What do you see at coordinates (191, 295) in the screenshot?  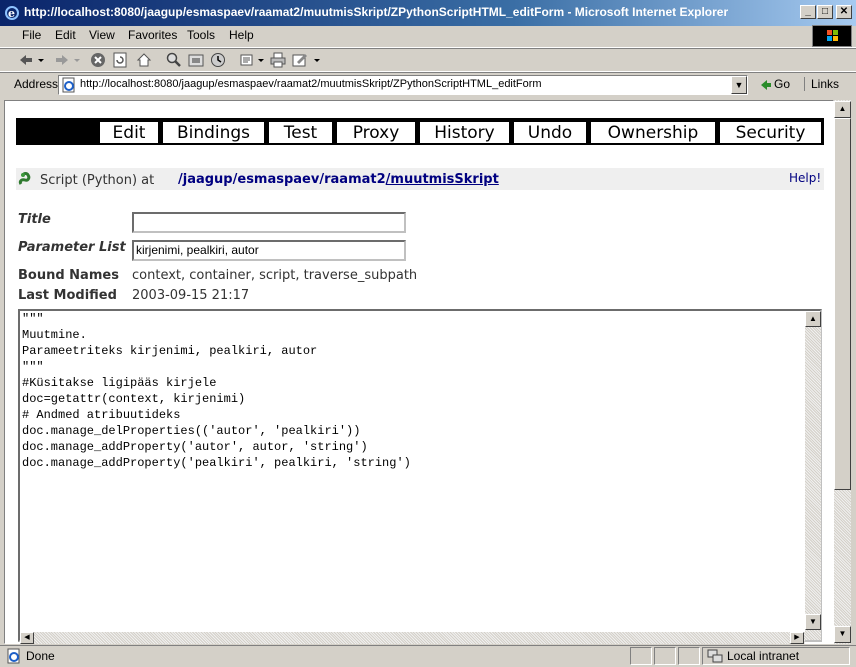 I see `last-modified-value: 2003-09-15 21:17` at bounding box center [191, 295].